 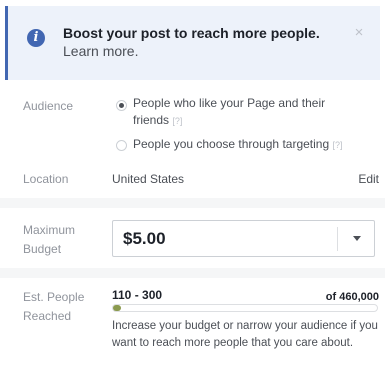 What do you see at coordinates (359, 32) in the screenshot?
I see `close-icon: ×` at bounding box center [359, 32].